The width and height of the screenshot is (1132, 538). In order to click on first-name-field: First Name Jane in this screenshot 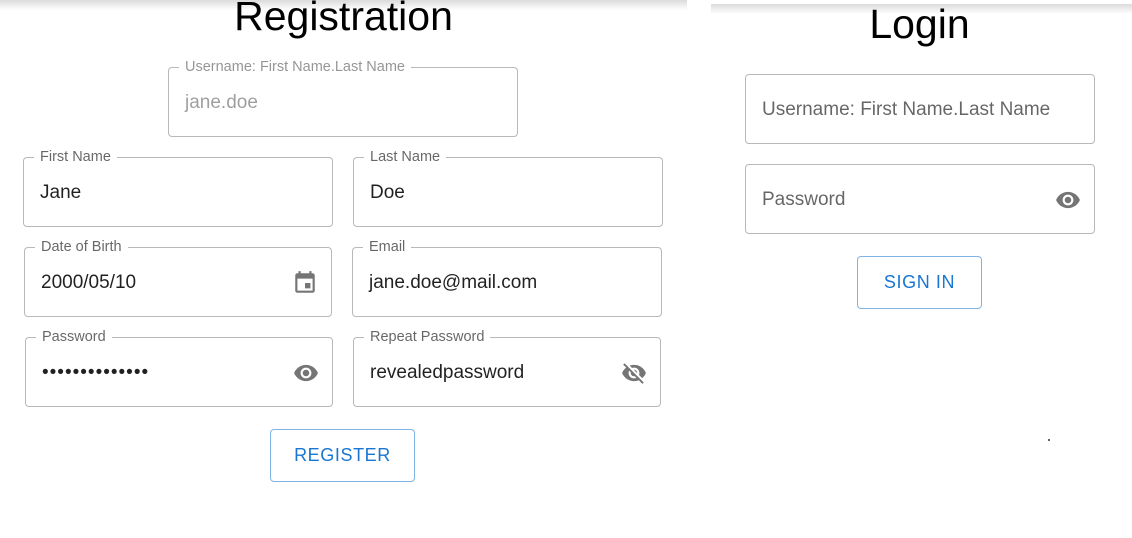, I will do `click(178, 187)`.